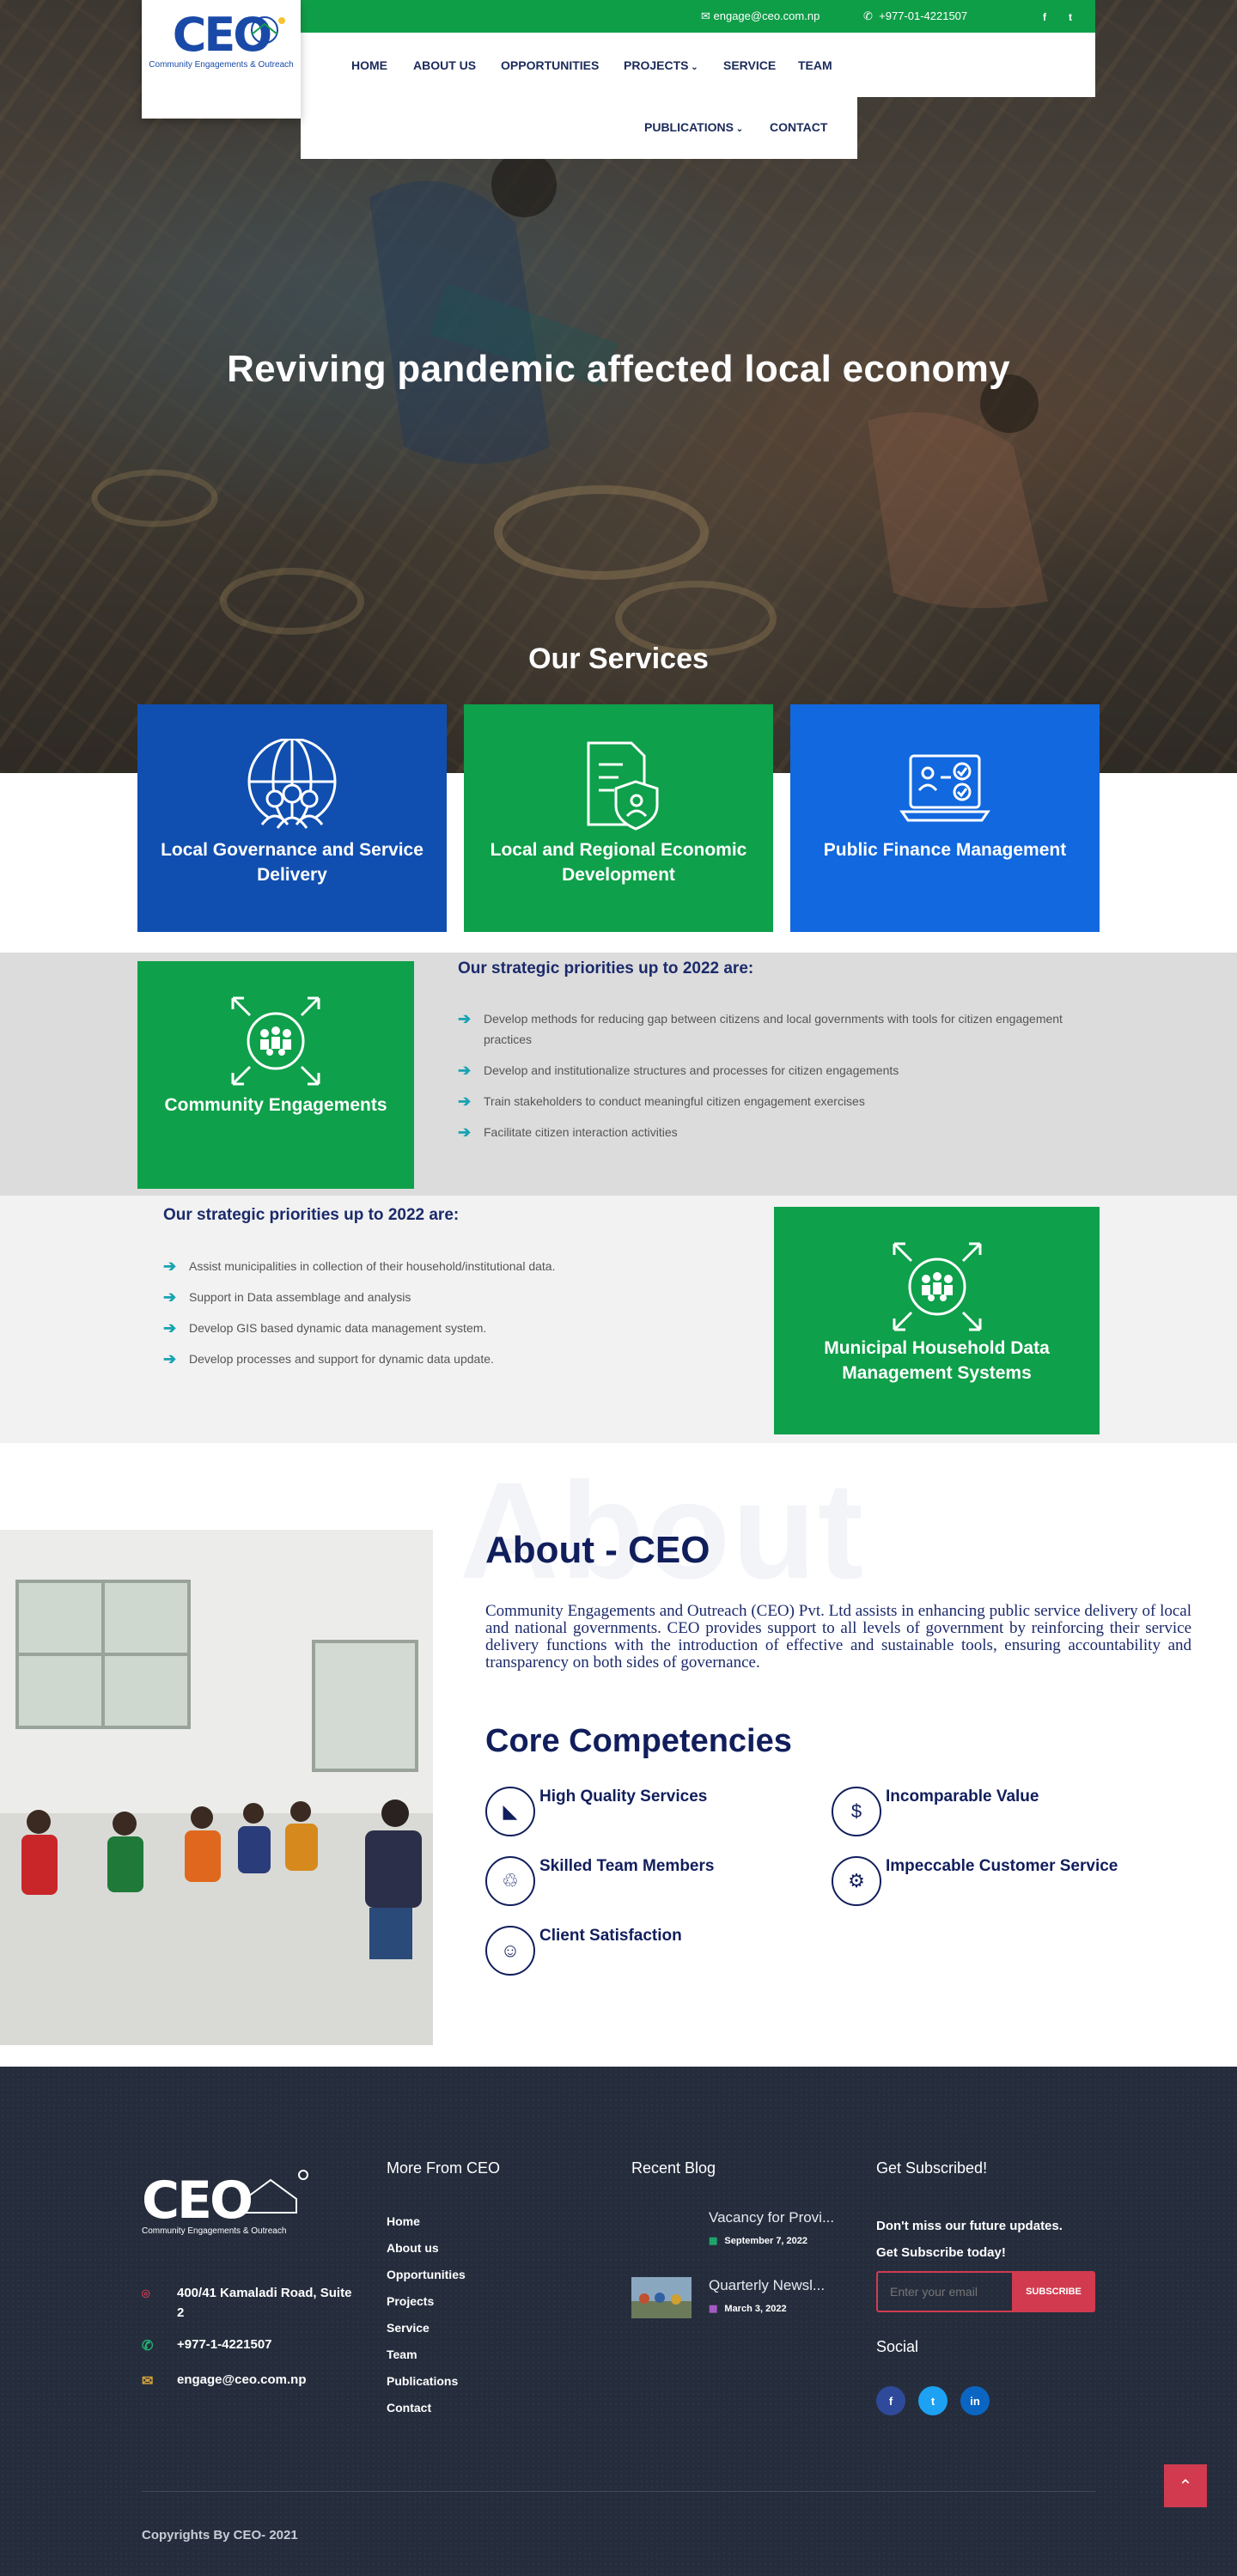 This screenshot has width=1237, height=2576. What do you see at coordinates (426, 2355) in the screenshot?
I see `footer-link-team: Team` at bounding box center [426, 2355].